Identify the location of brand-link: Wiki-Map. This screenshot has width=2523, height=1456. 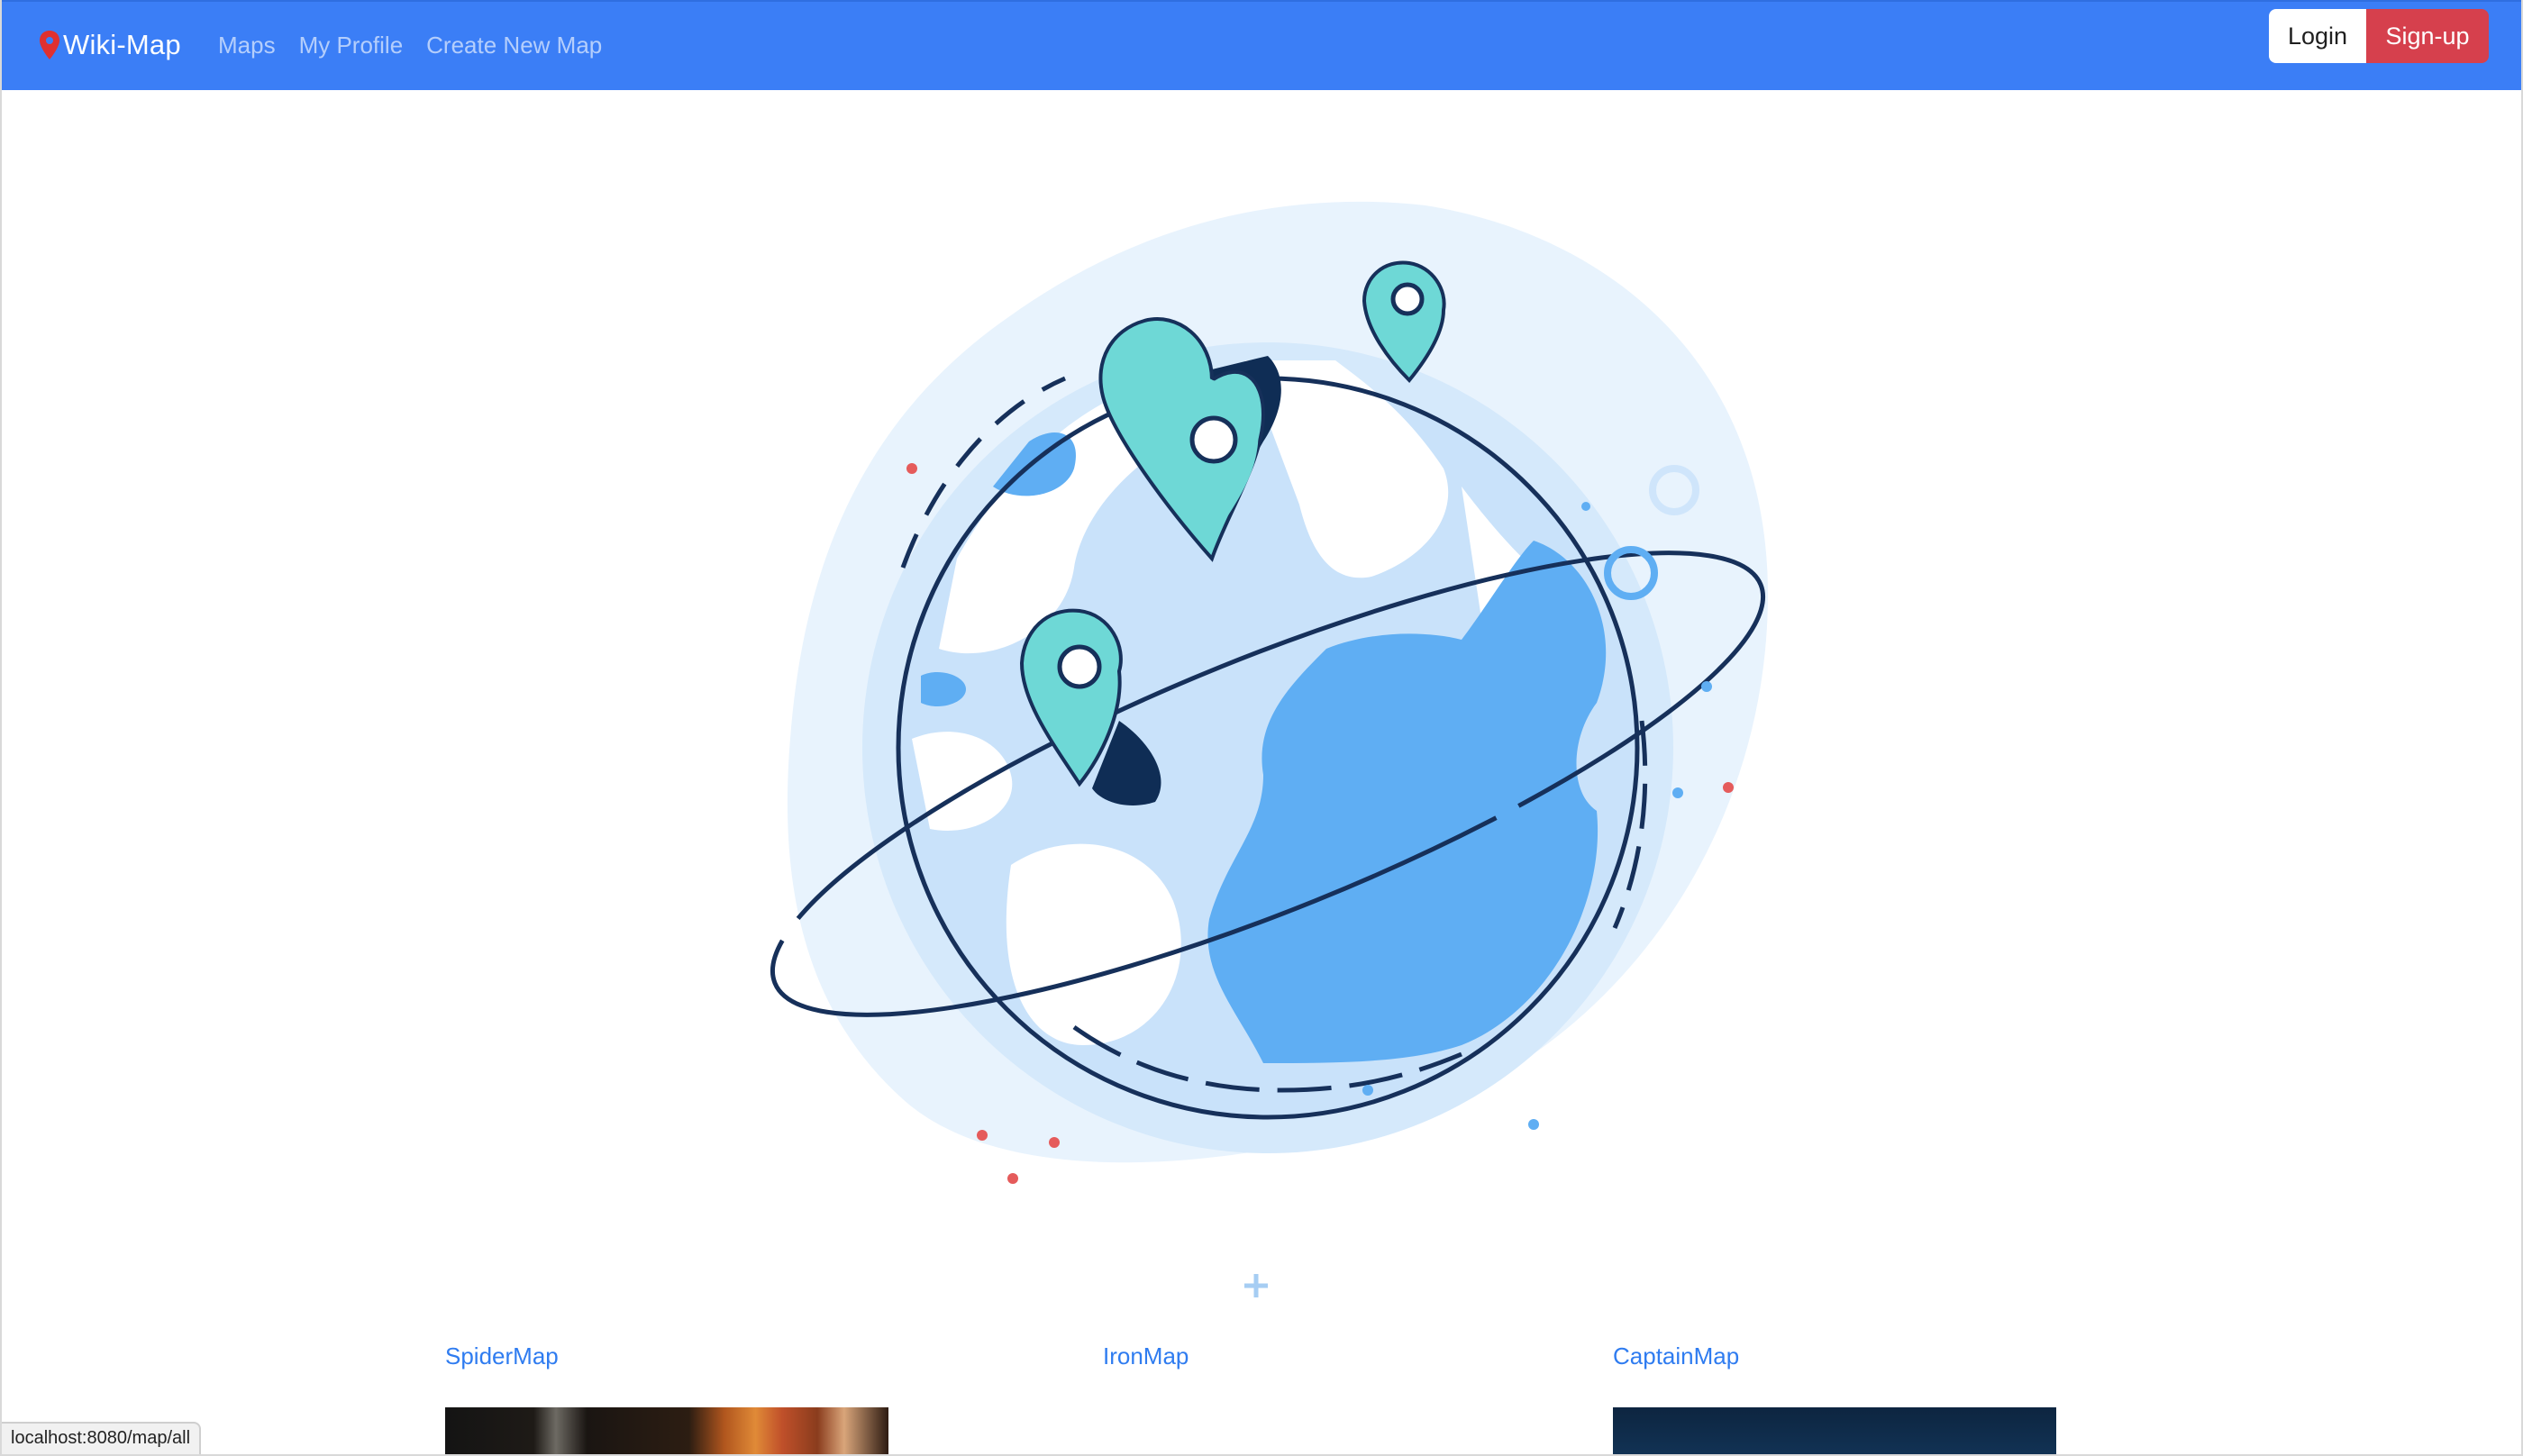
(109, 45).